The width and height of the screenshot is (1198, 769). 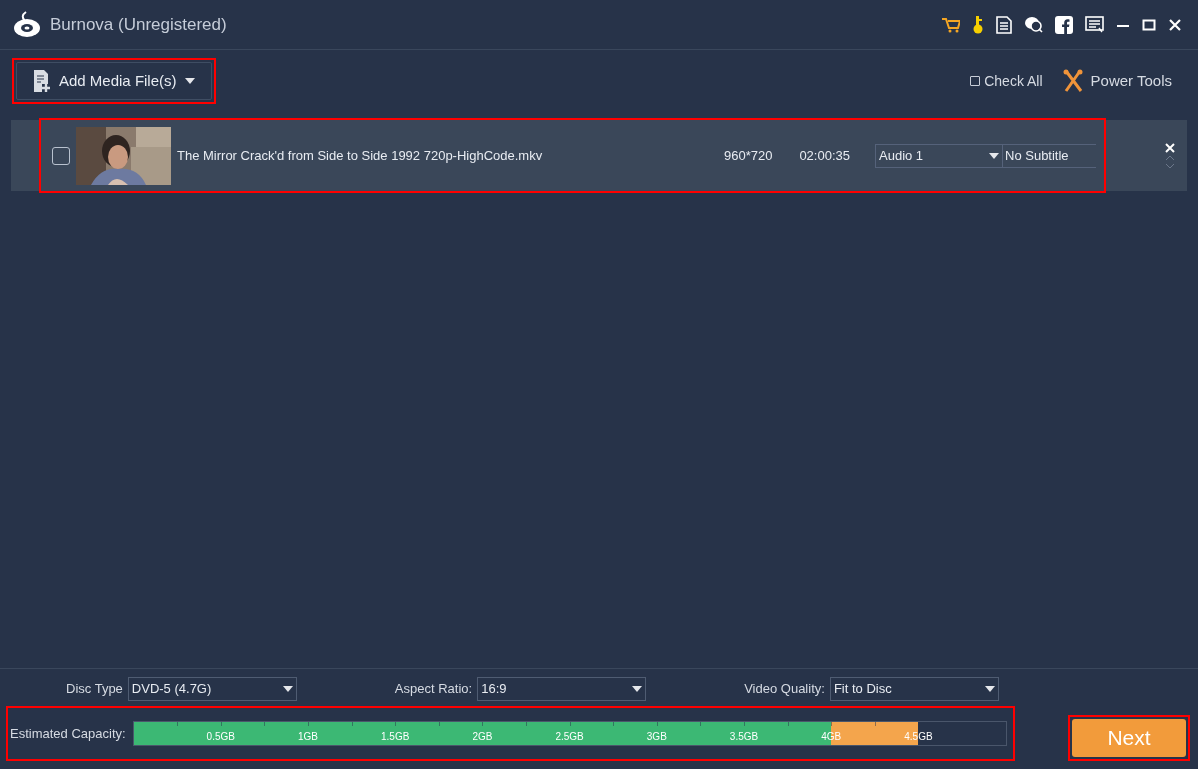 What do you see at coordinates (744, 737) in the screenshot?
I see `tick-label: 3.5GB` at bounding box center [744, 737].